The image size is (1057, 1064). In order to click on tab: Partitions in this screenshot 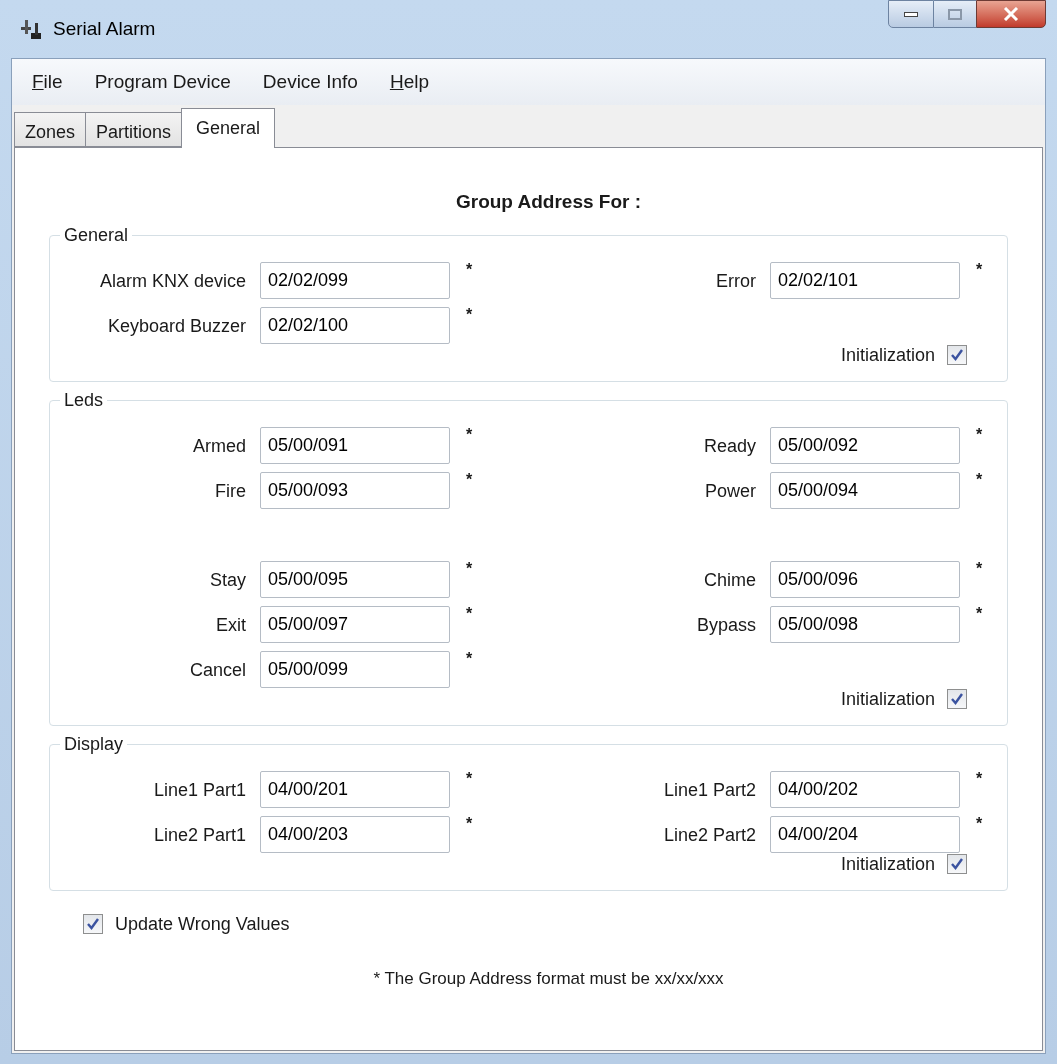, I will do `click(133, 129)`.